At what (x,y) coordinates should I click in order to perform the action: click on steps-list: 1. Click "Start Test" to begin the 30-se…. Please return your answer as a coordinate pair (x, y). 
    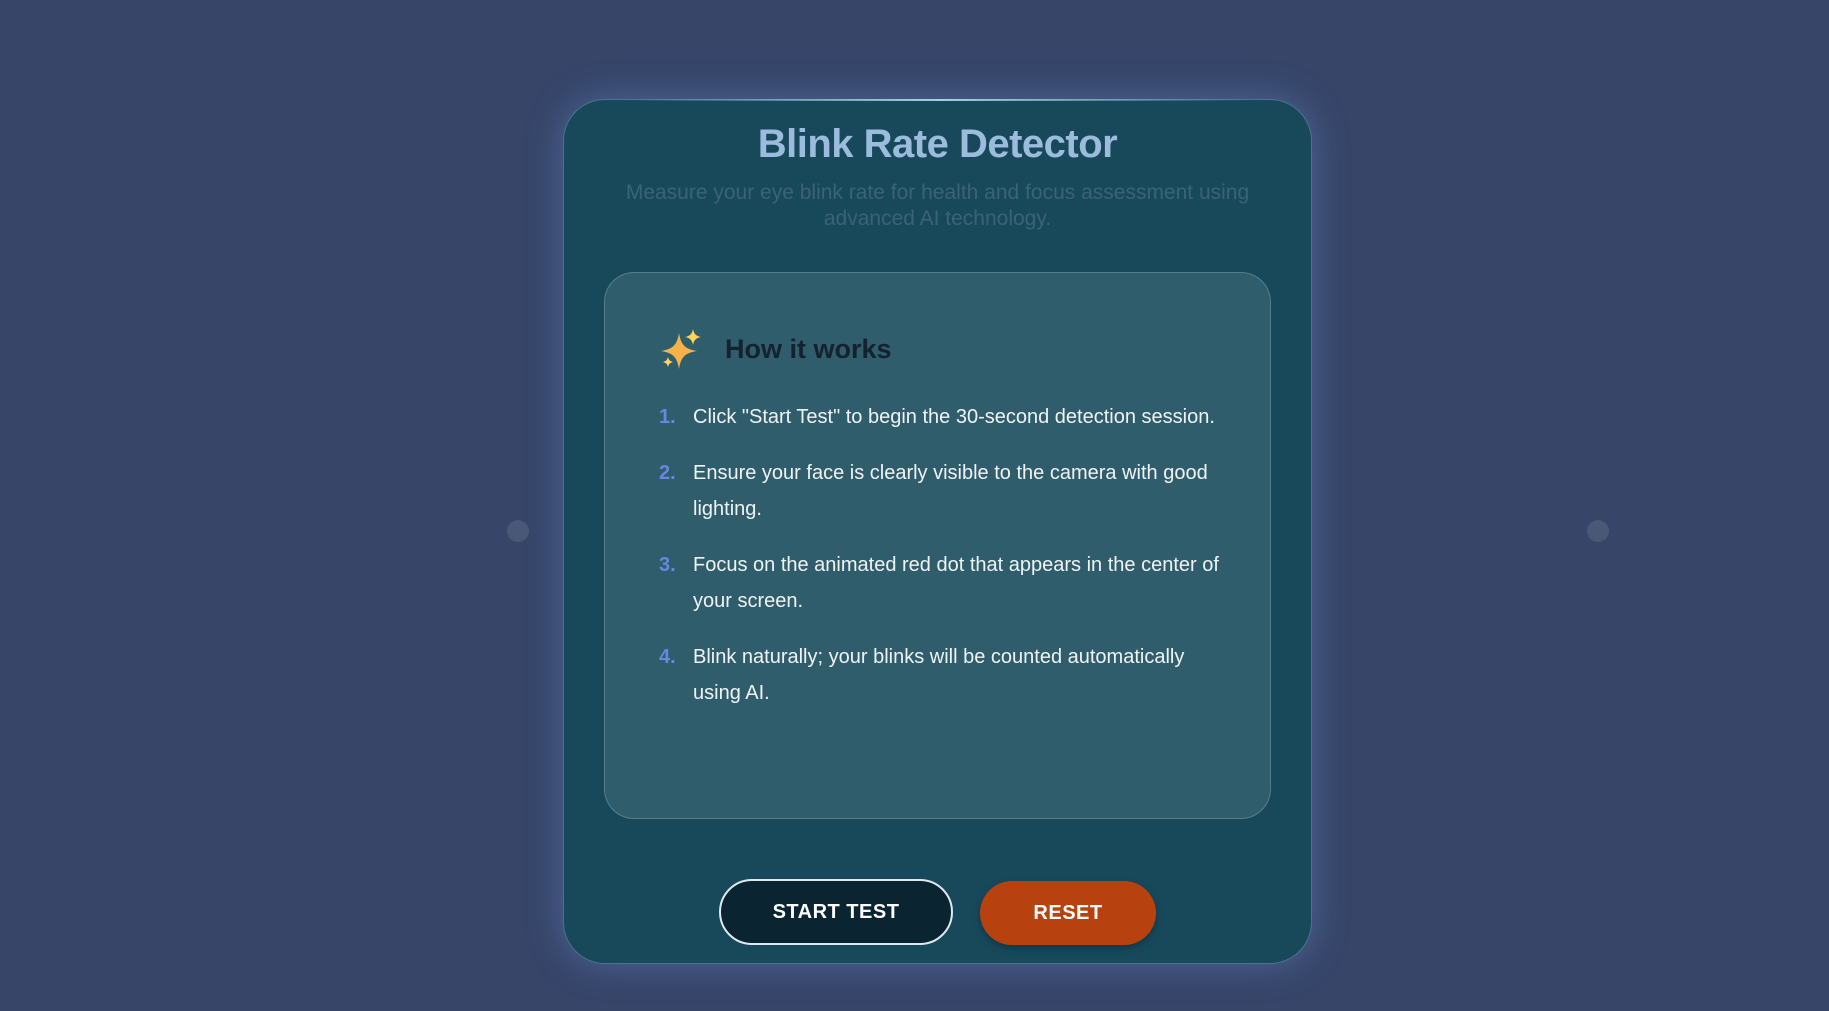
    Looking at the image, I should click on (939, 565).